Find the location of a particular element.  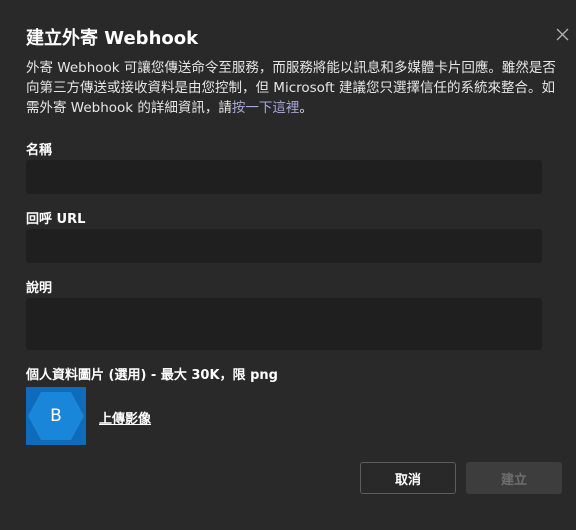

close-button is located at coordinates (562, 34).